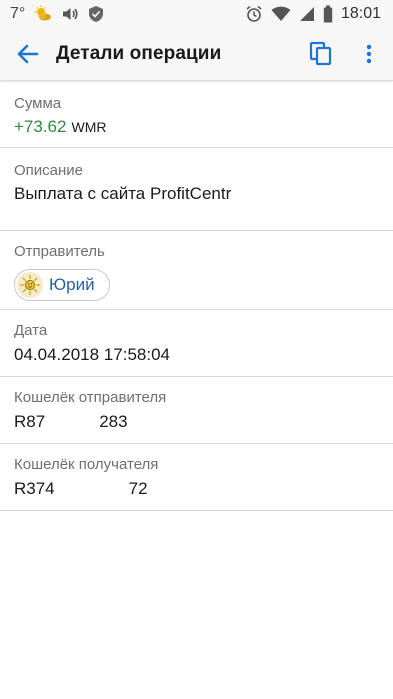 This screenshot has height=699, width=393. What do you see at coordinates (307, 14) in the screenshot?
I see `signal-icon` at bounding box center [307, 14].